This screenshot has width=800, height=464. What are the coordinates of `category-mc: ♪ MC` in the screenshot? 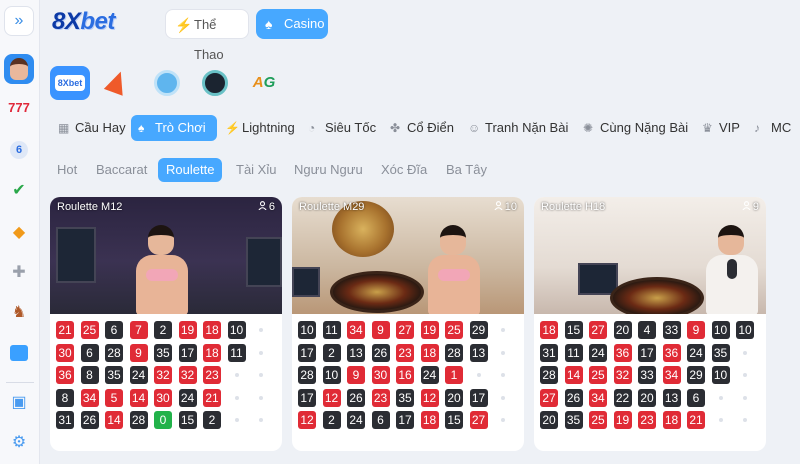 It's located at (771, 128).